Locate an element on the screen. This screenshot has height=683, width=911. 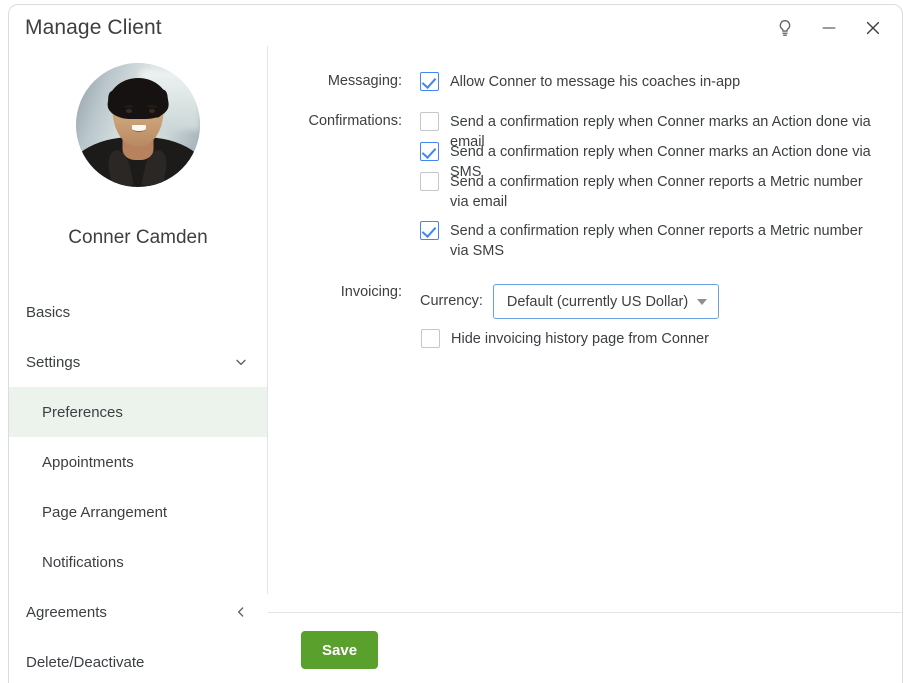
messaging-allow-checkbox is located at coordinates (429, 81).